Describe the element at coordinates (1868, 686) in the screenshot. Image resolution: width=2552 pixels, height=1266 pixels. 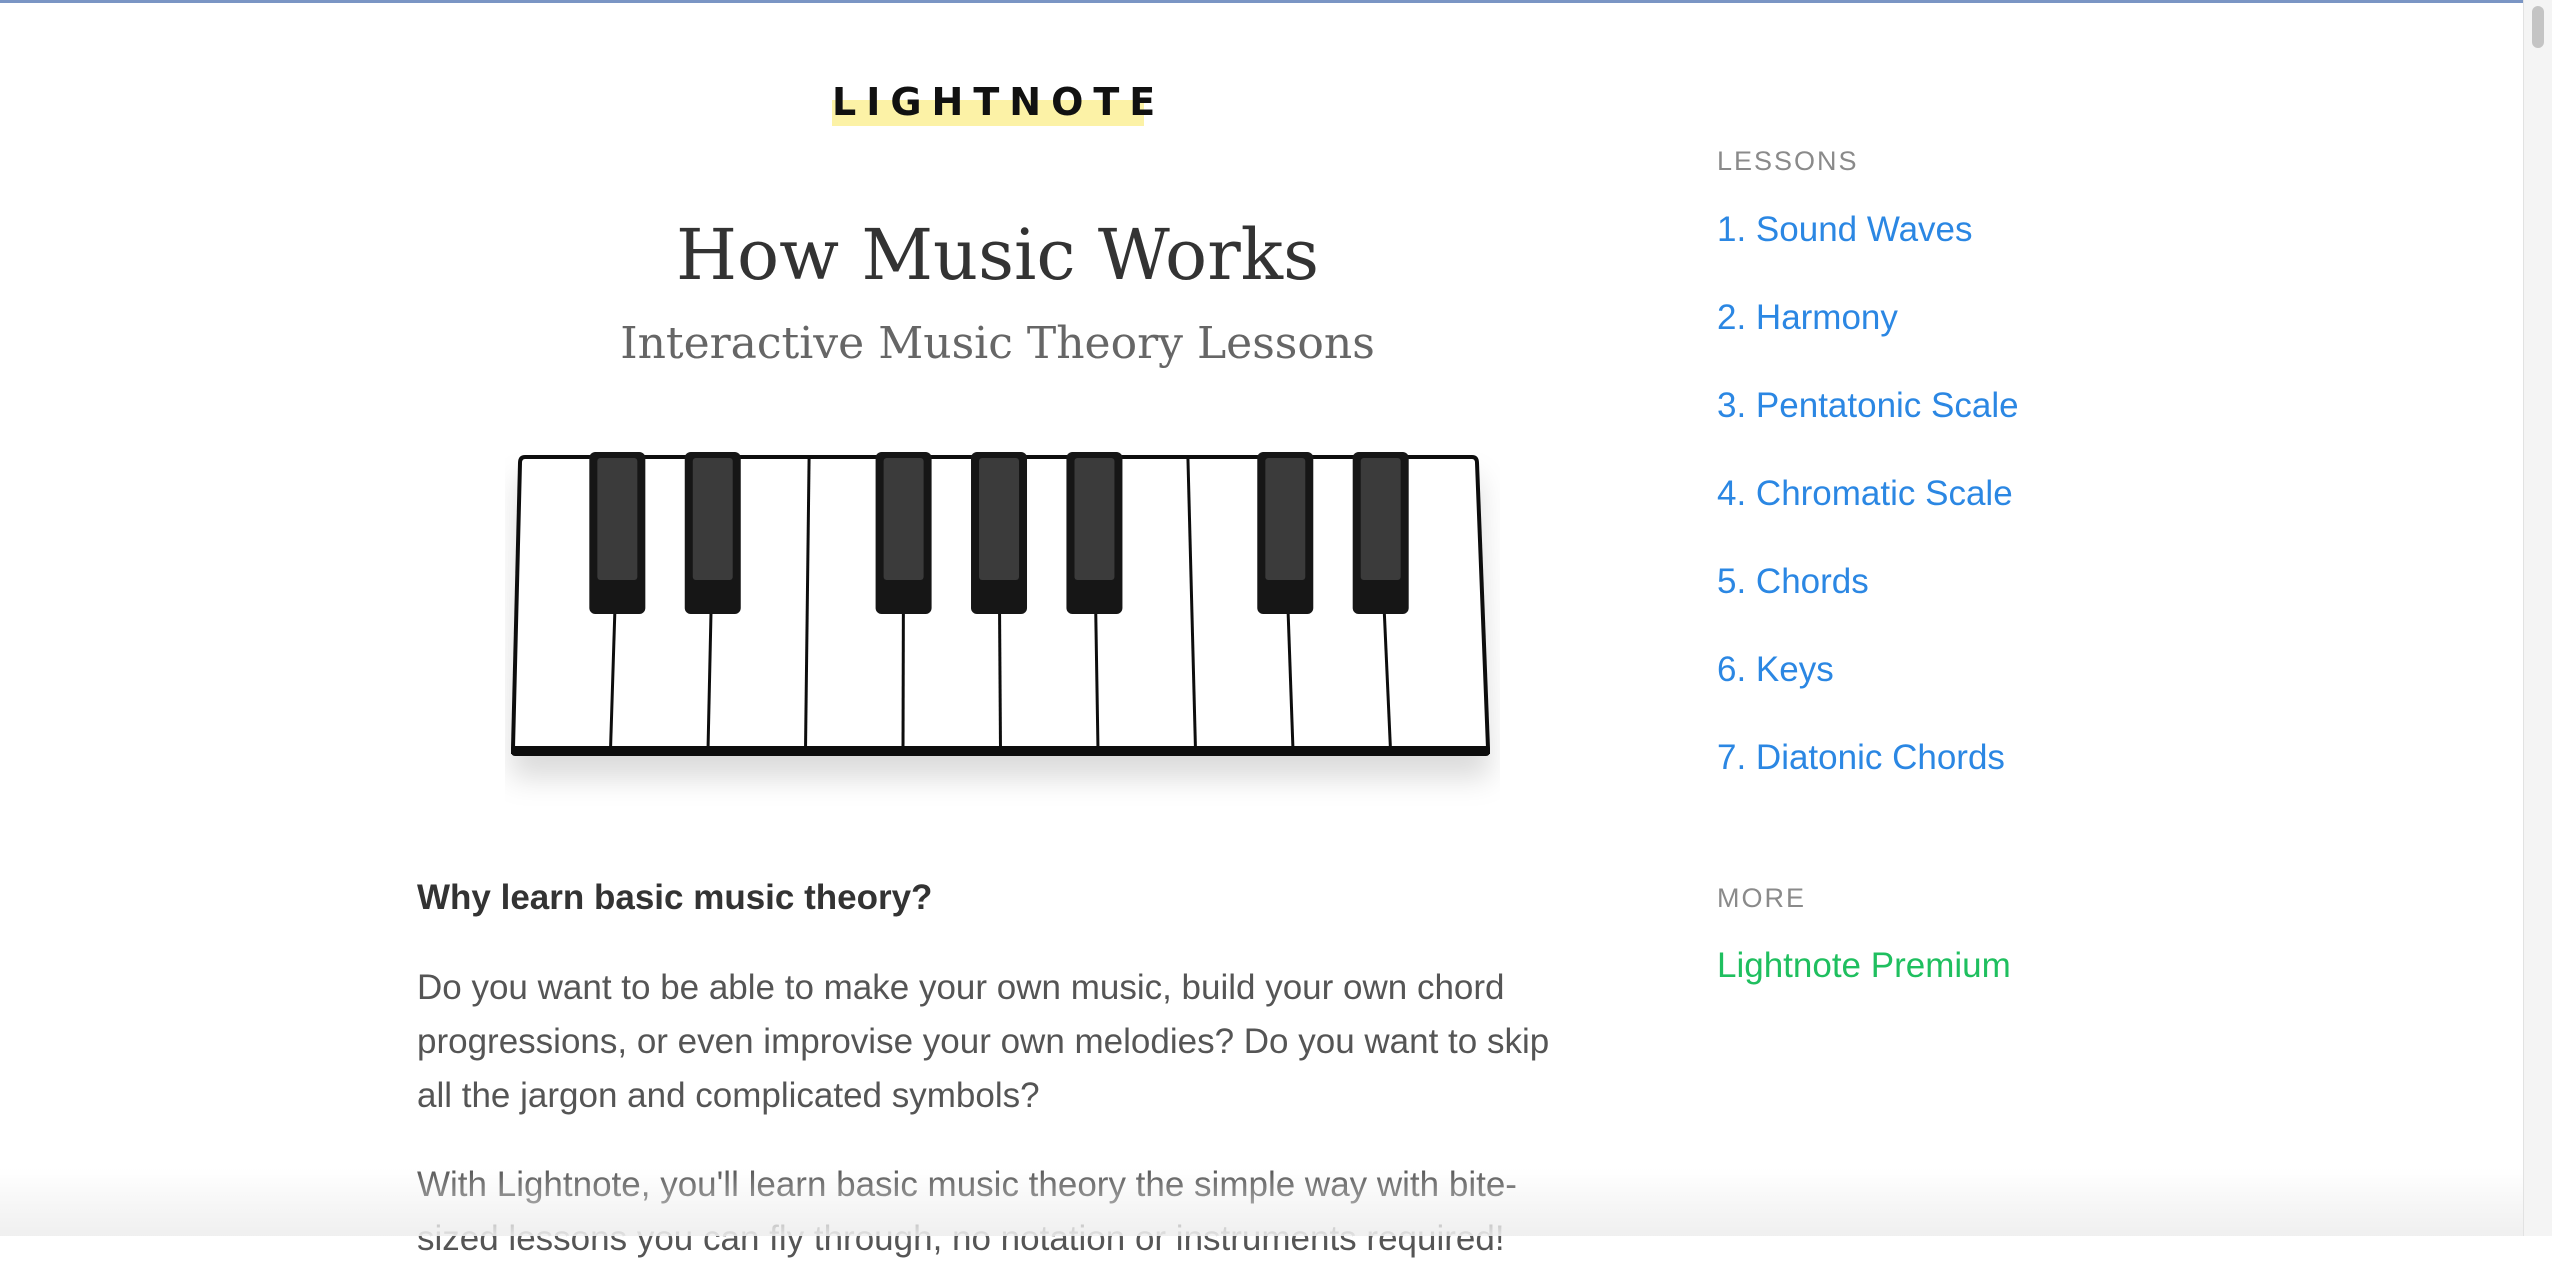
I see `lesson-item: 6. Keys` at that location.